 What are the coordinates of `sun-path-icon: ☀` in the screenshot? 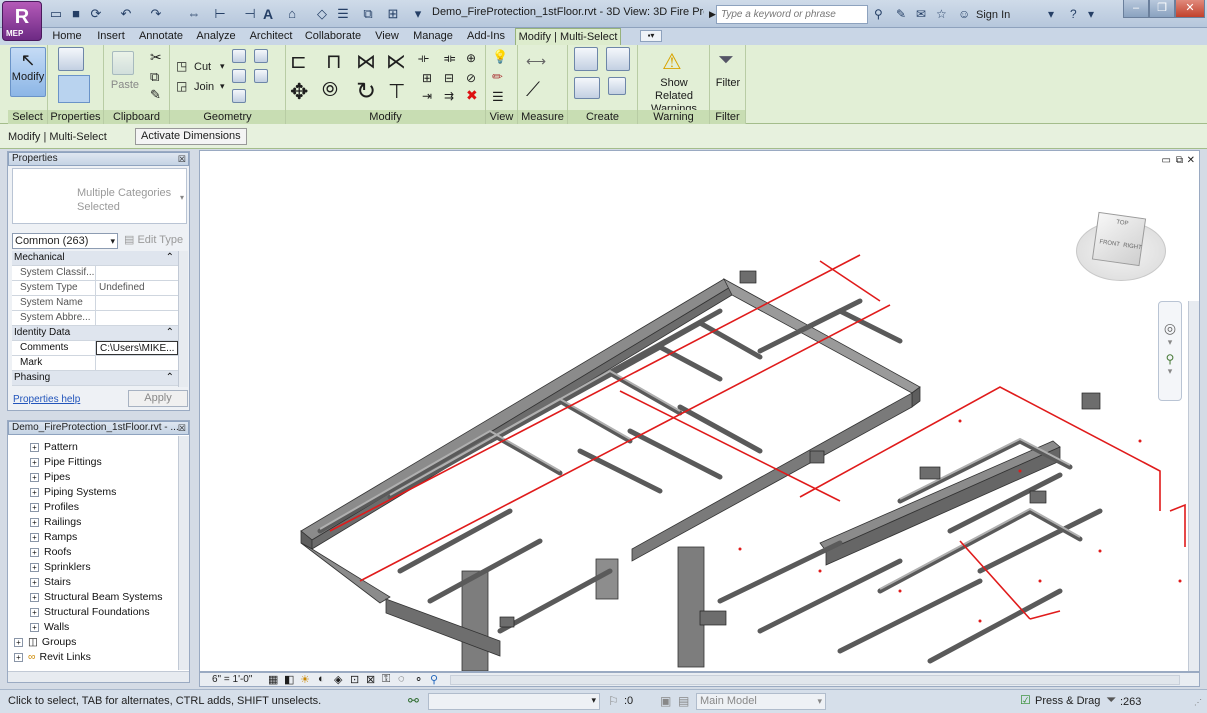 It's located at (305, 679).